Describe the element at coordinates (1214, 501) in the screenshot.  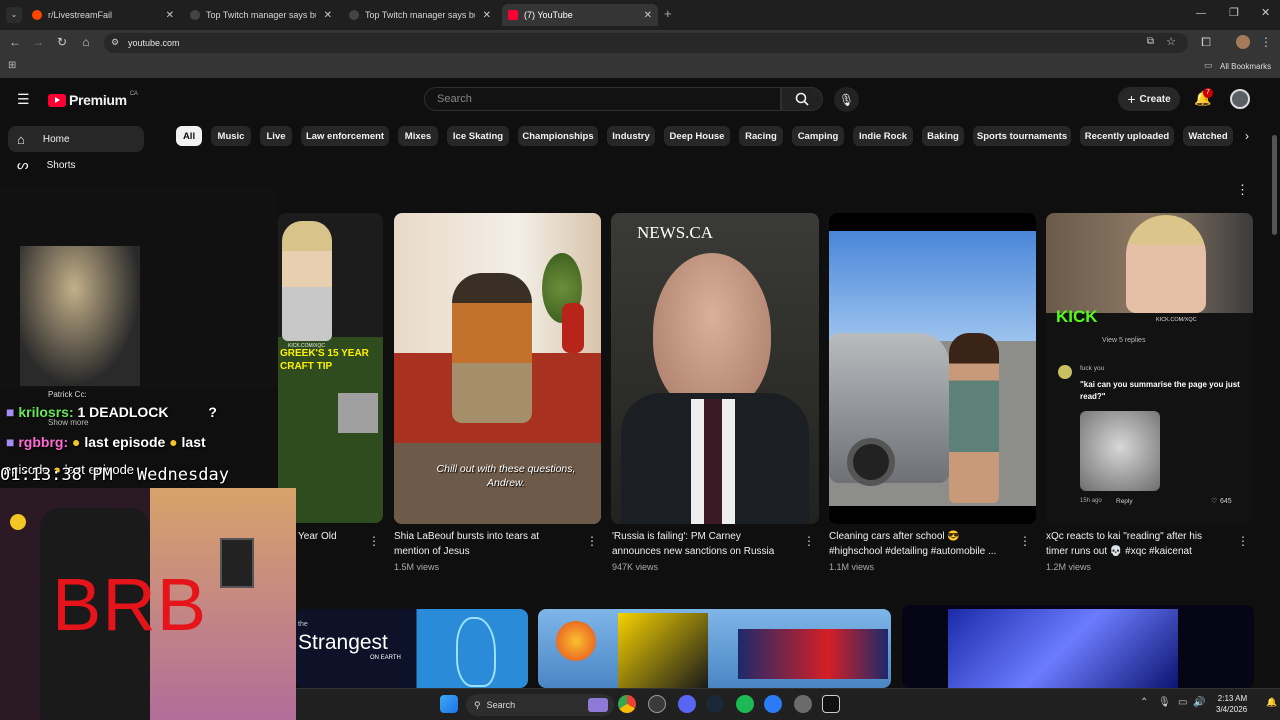
I see `thumb-heart-icon: ♡` at that location.